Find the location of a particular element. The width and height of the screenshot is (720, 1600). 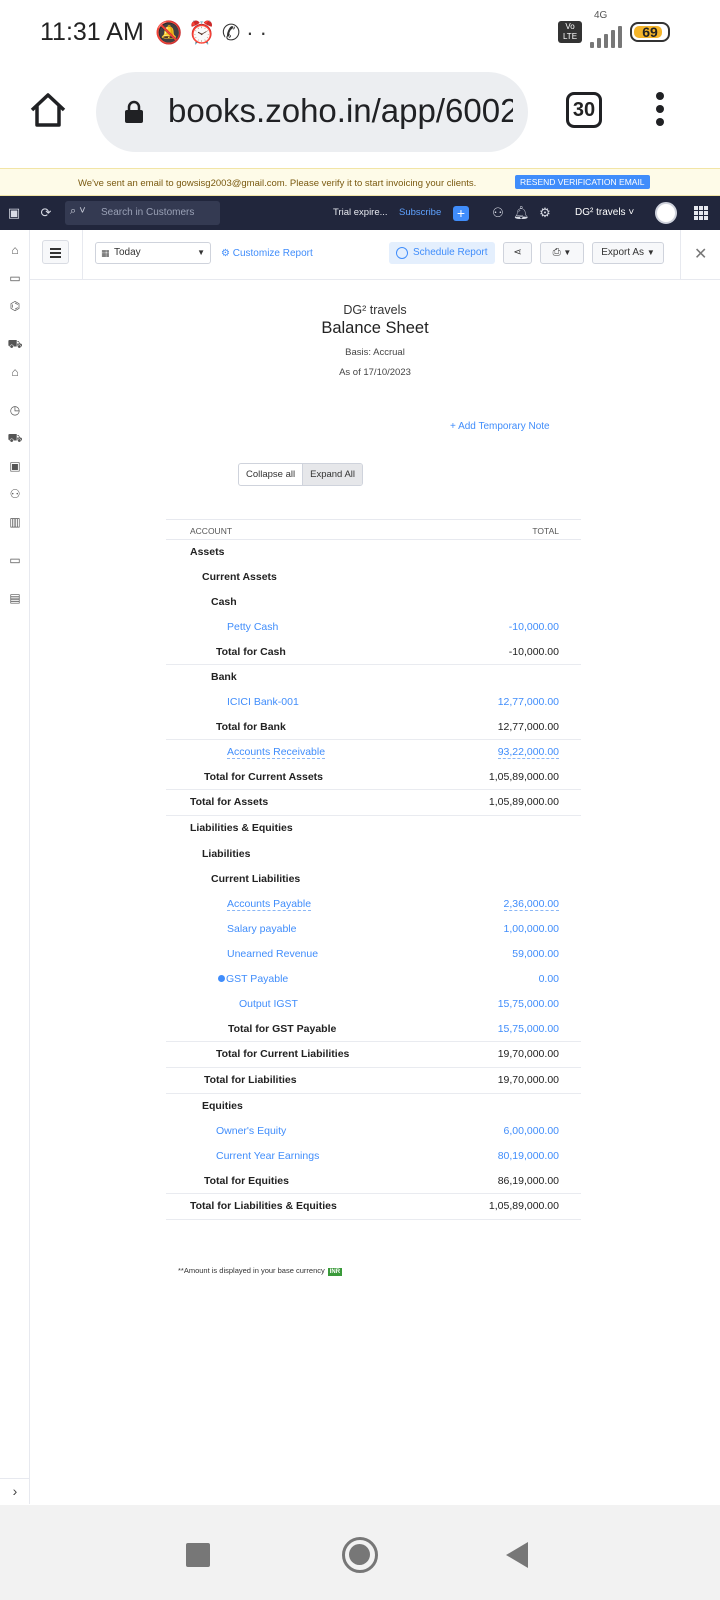

address-bar: books.zoho.in/app/6002 is located at coordinates (312, 112).